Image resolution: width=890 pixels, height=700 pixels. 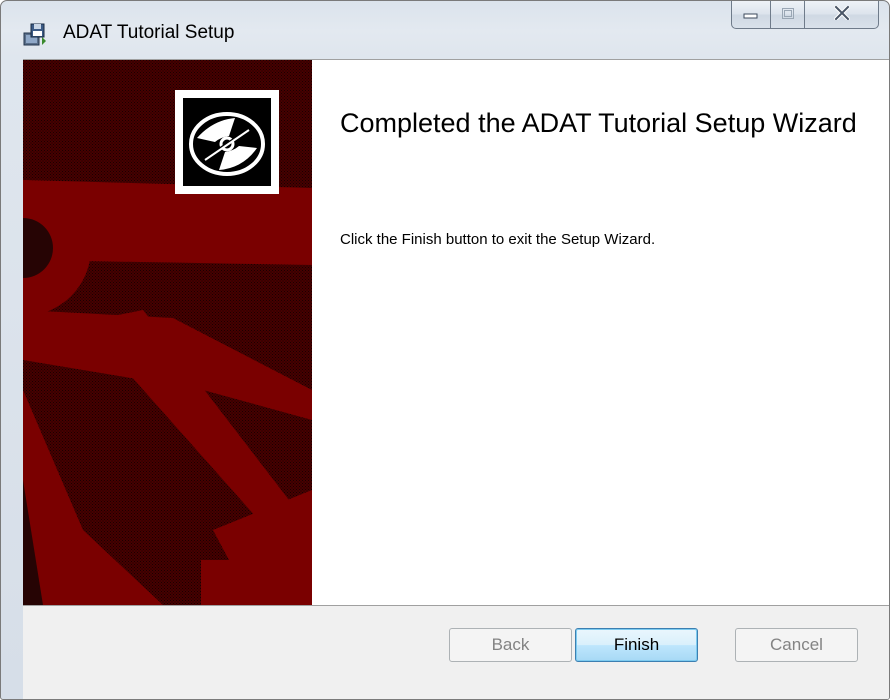 I want to click on minimize-icon, so click(x=751, y=14).